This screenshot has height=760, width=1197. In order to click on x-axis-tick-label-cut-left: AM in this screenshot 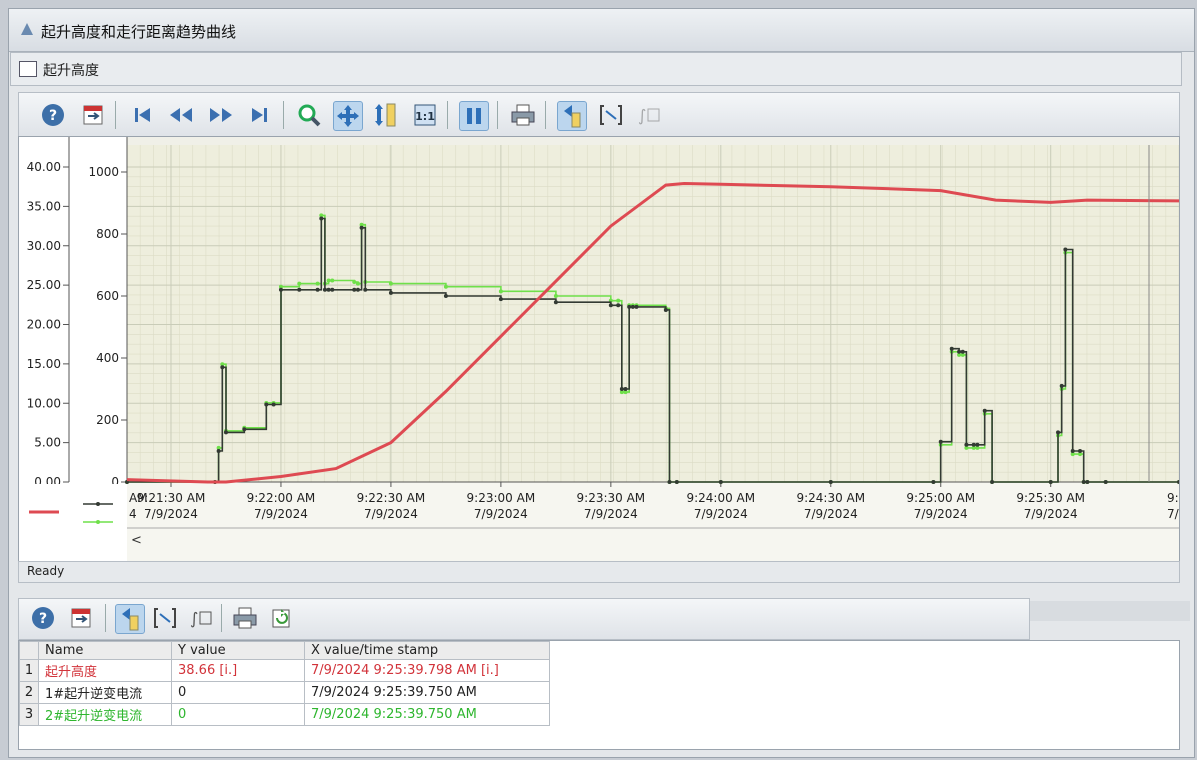, I will do `click(138, 498)`.